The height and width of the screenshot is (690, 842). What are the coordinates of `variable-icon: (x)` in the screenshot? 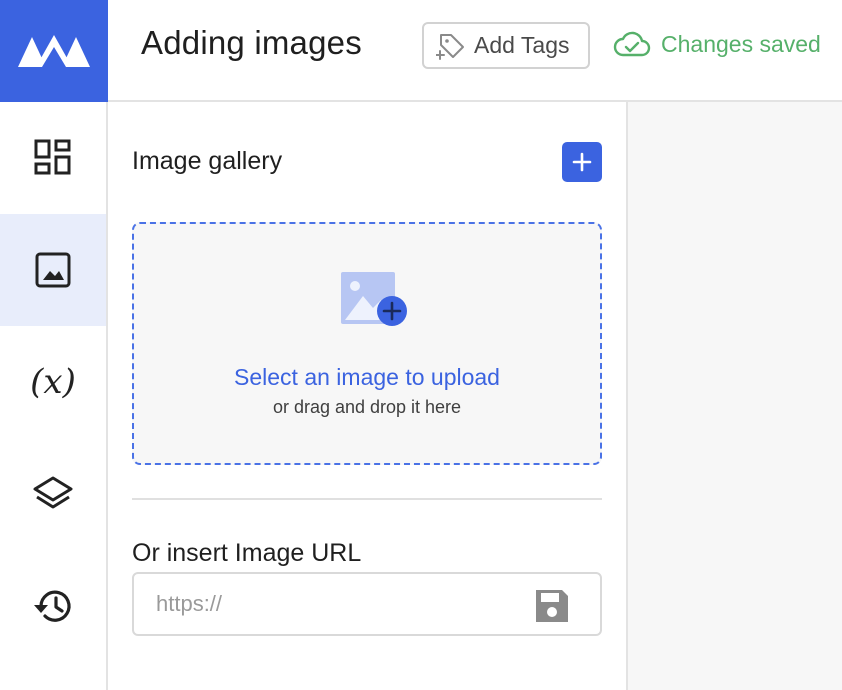 It's located at (53, 382).